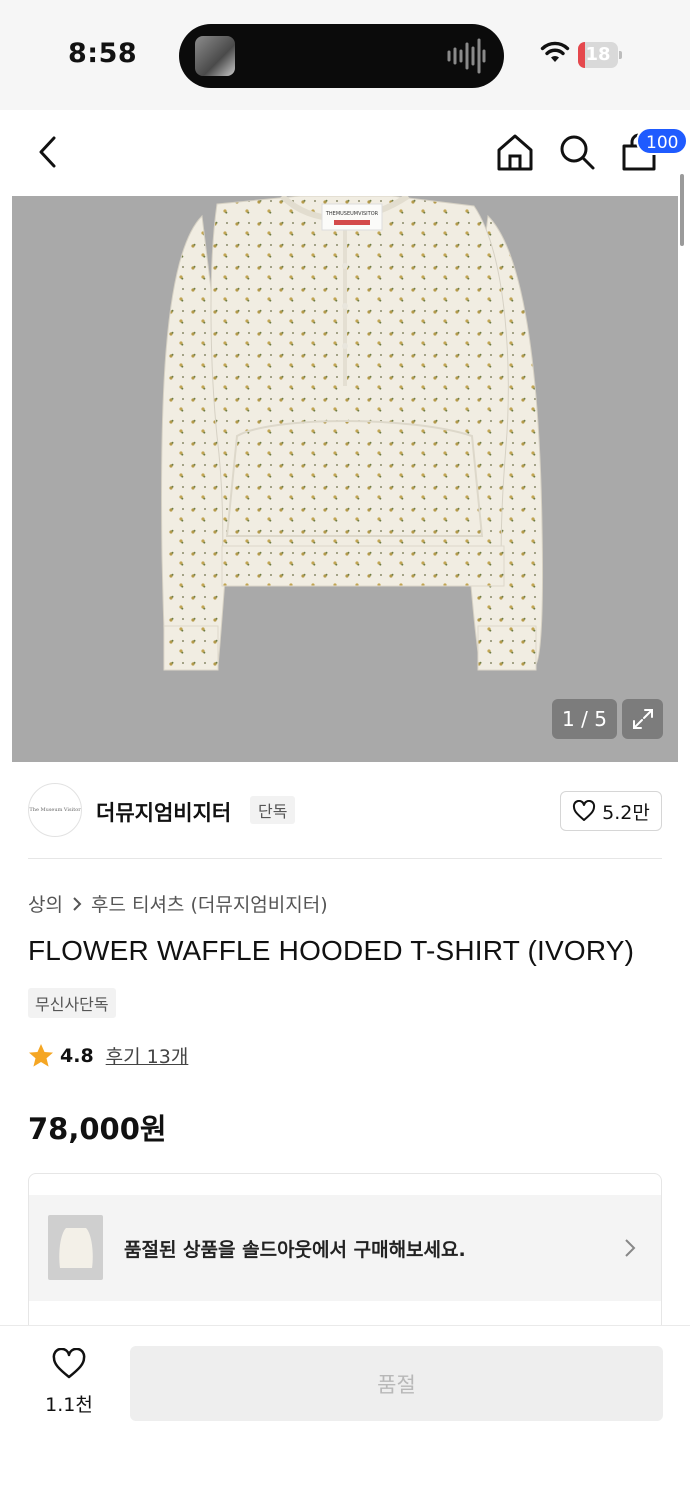 The width and height of the screenshot is (690, 1500). What do you see at coordinates (69, 1382) in the screenshot?
I see `wishlist-button: 1.1천` at bounding box center [69, 1382].